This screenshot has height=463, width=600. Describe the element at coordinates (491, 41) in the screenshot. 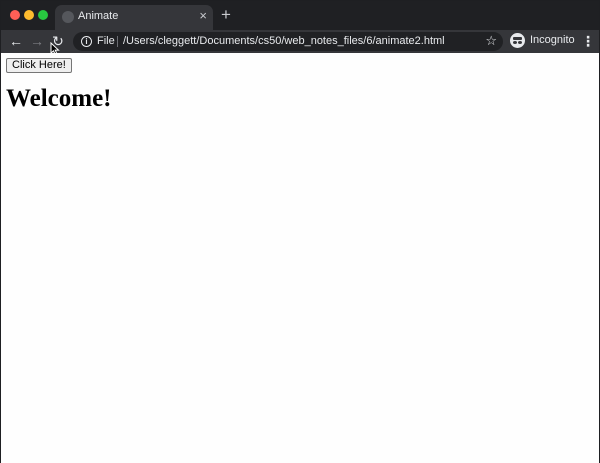

I see `star-icon: ☆` at that location.